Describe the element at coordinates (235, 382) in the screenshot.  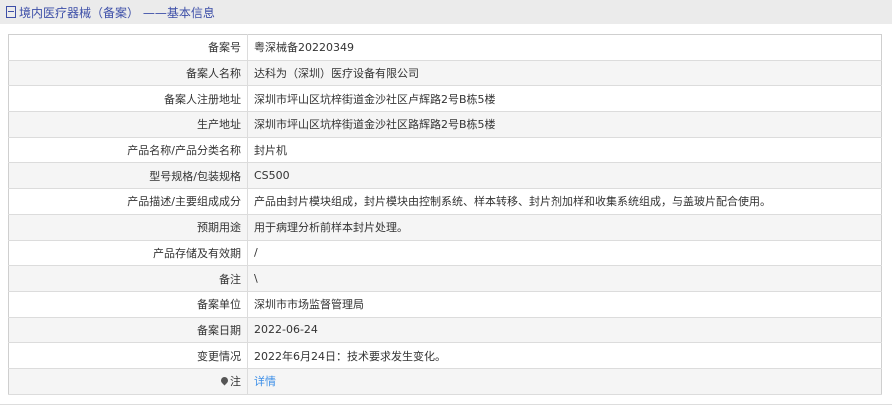
I see `row-label: 注` at that location.